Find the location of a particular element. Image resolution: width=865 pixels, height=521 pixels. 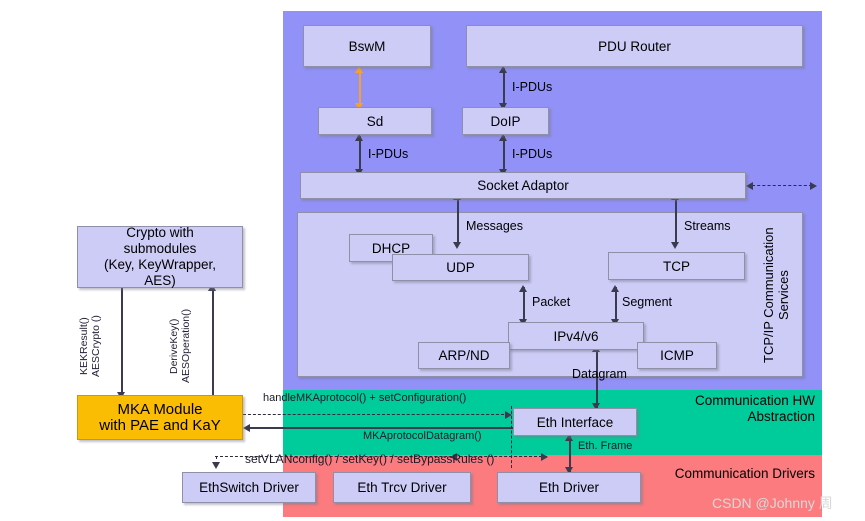

module-label-socket-adaptor: Socket Adaptor is located at coordinates (523, 185).